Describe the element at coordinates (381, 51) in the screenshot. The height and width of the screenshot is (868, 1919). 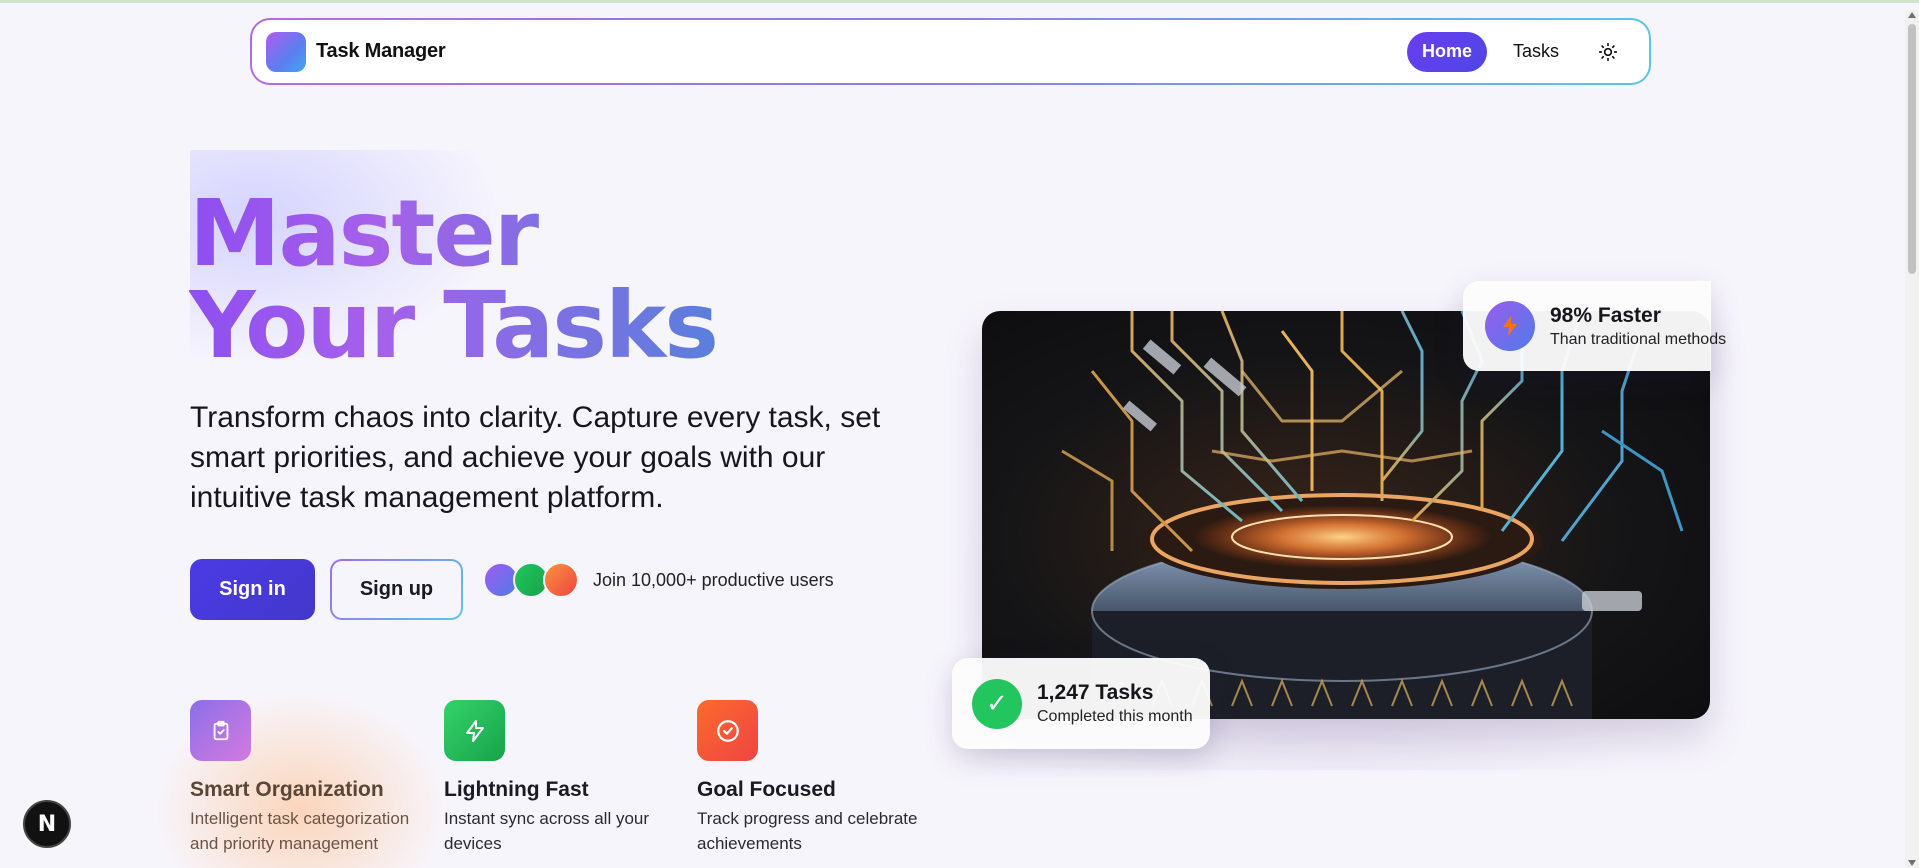
I see `brand-name: Task Manager` at that location.